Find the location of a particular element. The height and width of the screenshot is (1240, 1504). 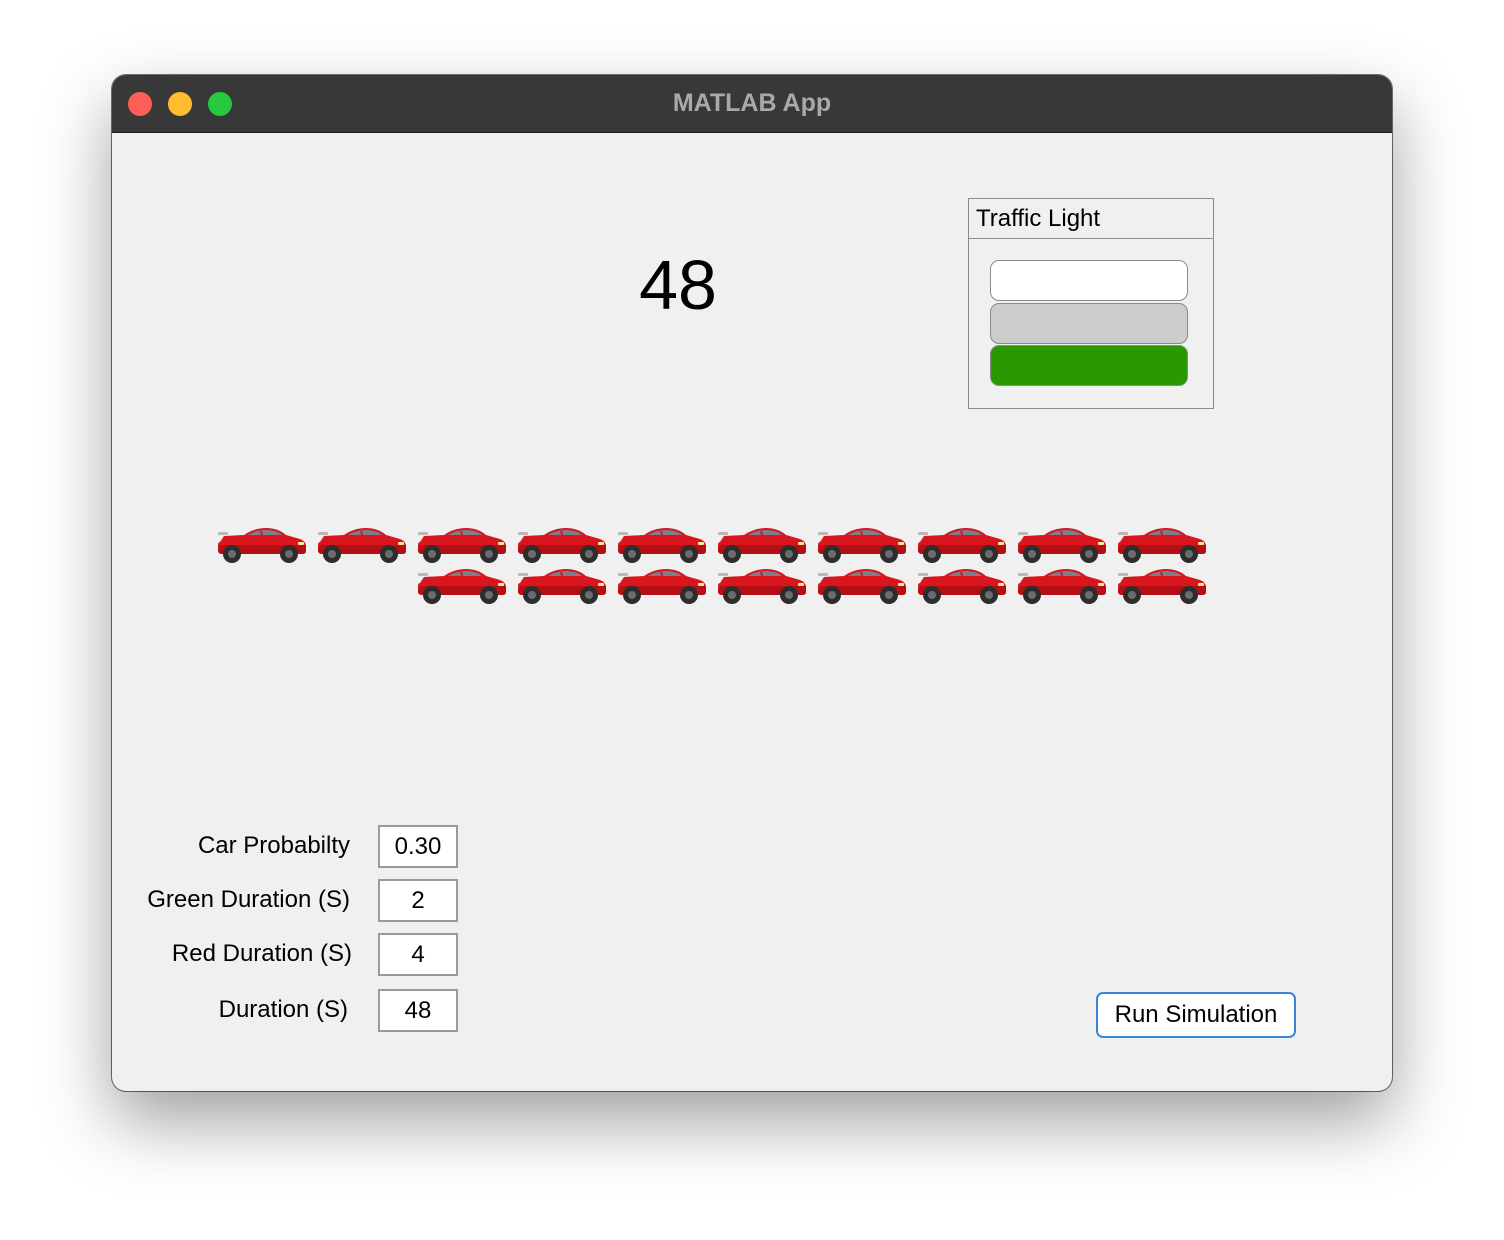

title-bar: MATLAB App is located at coordinates (752, 104).